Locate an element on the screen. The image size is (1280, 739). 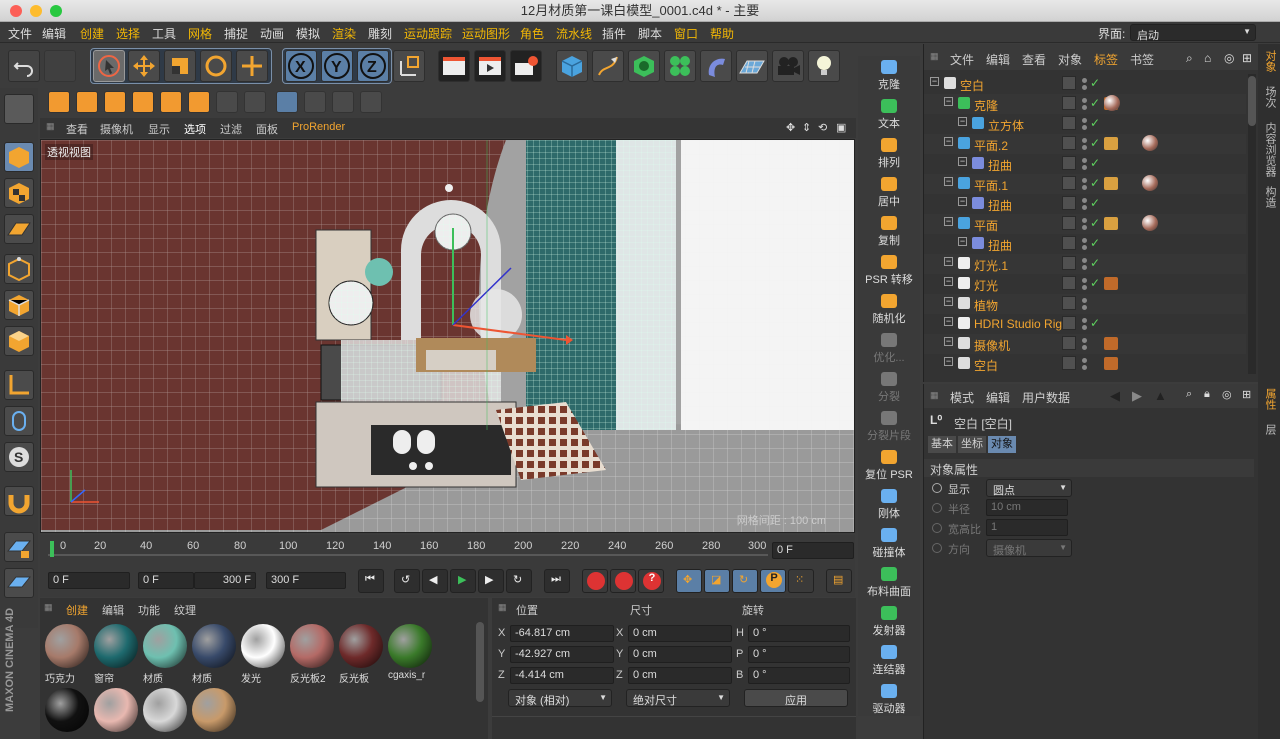
menu-sculpt: 雕刻 is located at coordinates (380, 33).